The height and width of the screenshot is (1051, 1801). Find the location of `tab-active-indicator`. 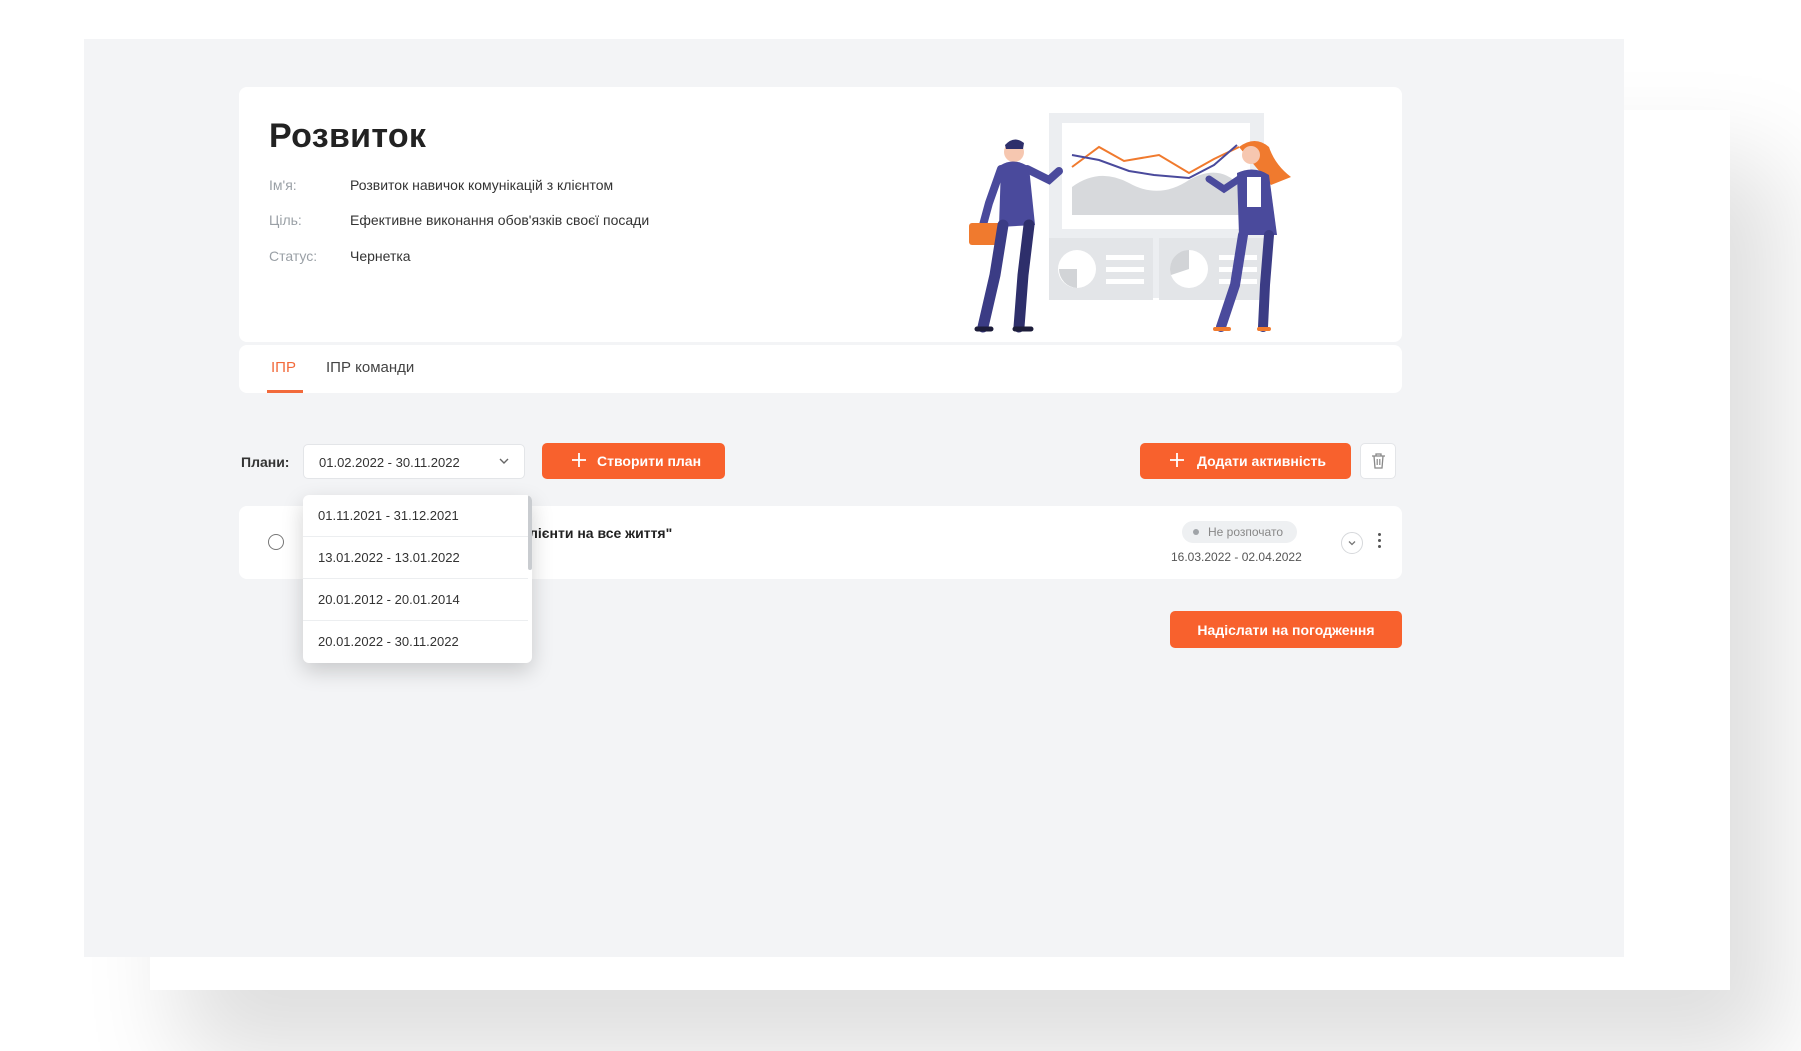

tab-active-indicator is located at coordinates (285, 391).